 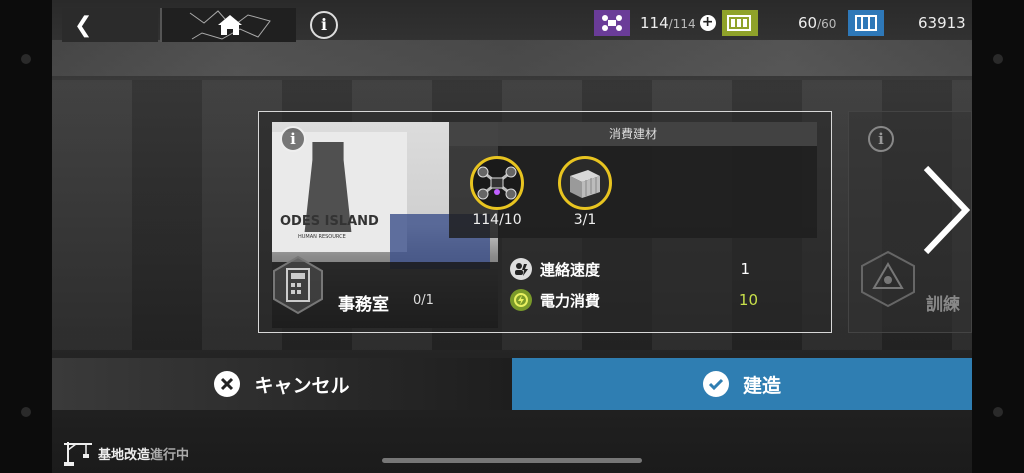 What do you see at coordinates (170, 455) in the screenshot?
I see `footer-status: 進行中` at bounding box center [170, 455].